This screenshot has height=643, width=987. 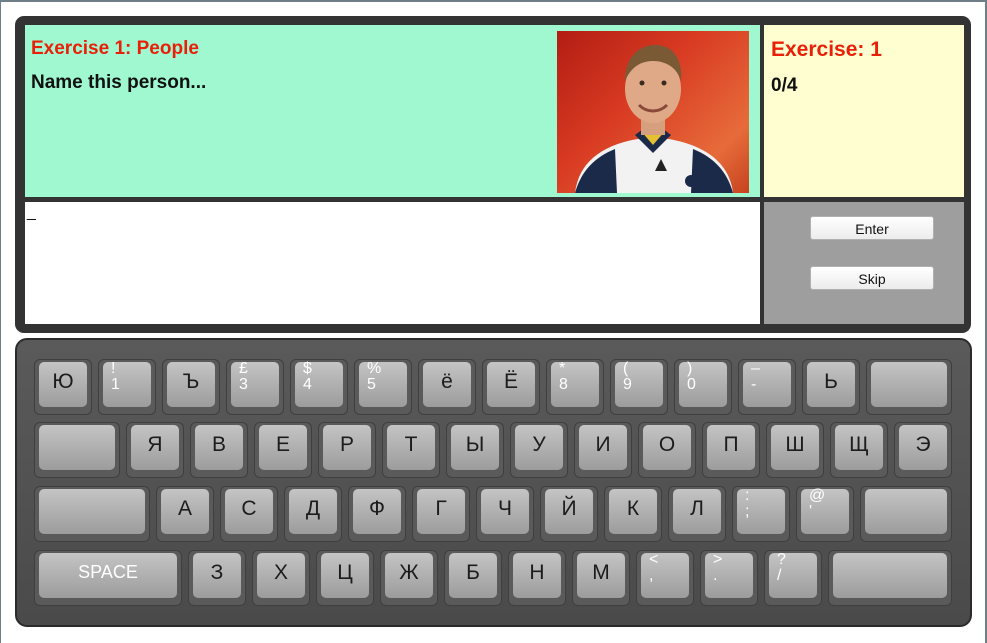 I want to click on keycap: Э, so click(x=923, y=447).